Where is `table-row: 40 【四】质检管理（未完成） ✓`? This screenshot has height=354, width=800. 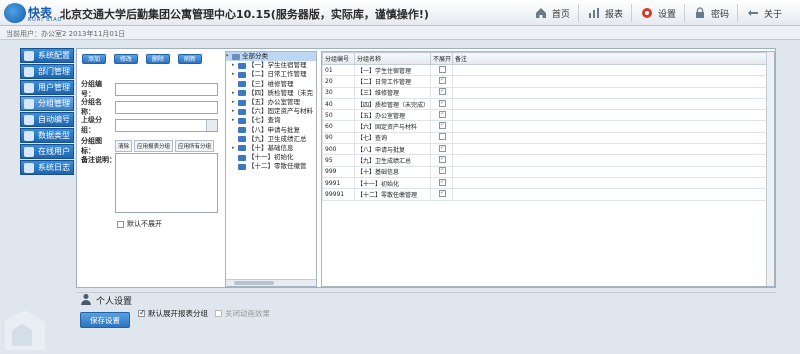 table-row: 40 【四】质检管理（未完成） ✓ is located at coordinates (545, 104).